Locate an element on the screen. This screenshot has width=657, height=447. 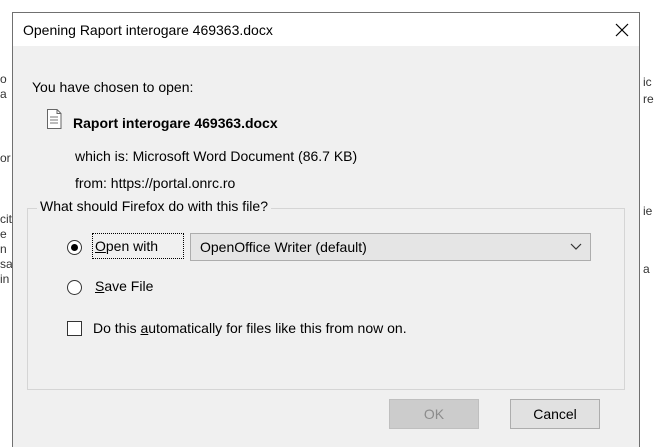
ok-button: OK is located at coordinates (434, 414).